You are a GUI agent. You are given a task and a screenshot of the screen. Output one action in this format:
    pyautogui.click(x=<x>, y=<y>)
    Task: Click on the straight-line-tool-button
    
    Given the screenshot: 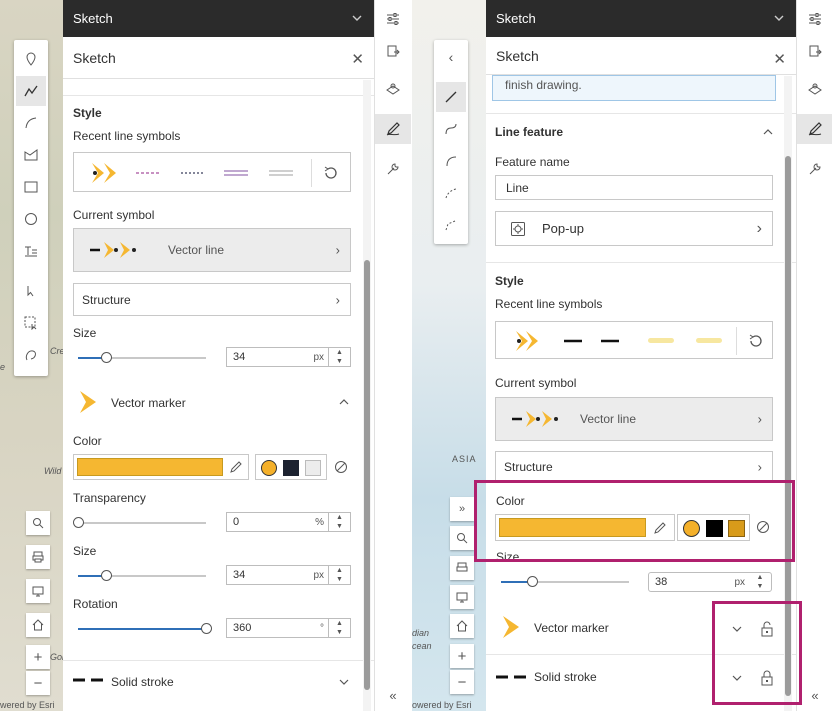 What is the action you would take?
    pyautogui.click(x=451, y=97)
    